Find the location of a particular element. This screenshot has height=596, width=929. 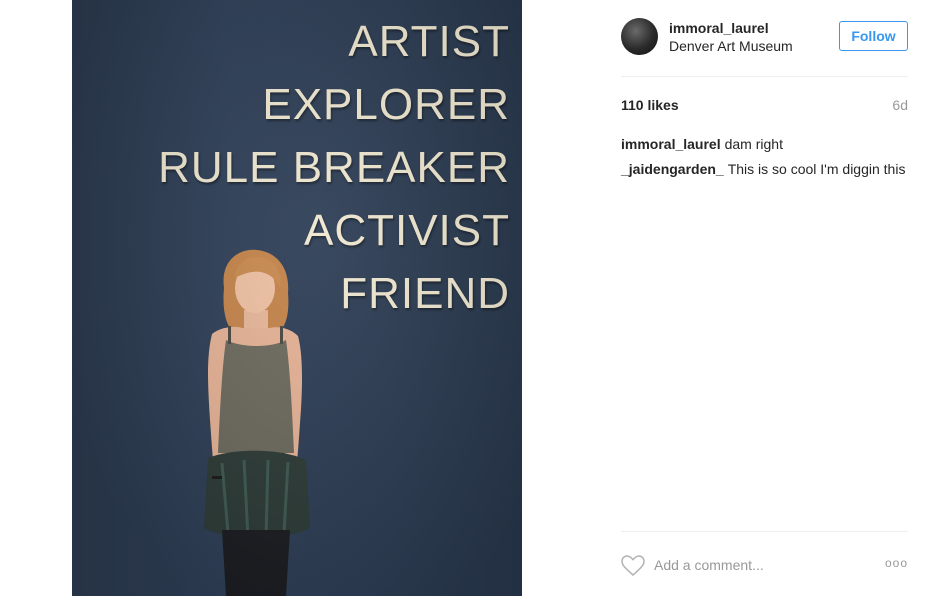

comment-text: This is so cool I'm diggin this is located at coordinates (816, 169).